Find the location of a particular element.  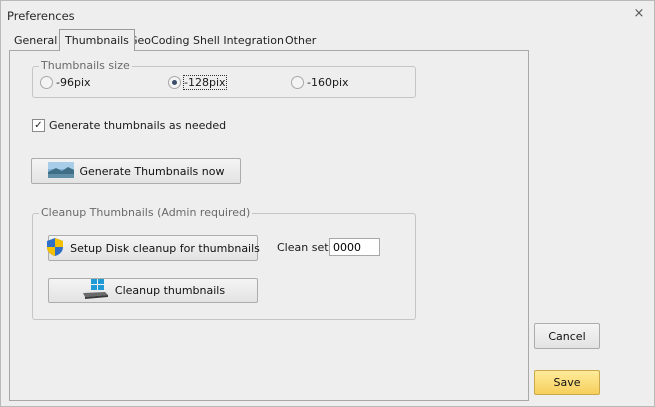

thumbnails-size-legend: Thumbnails size is located at coordinates (85, 65).